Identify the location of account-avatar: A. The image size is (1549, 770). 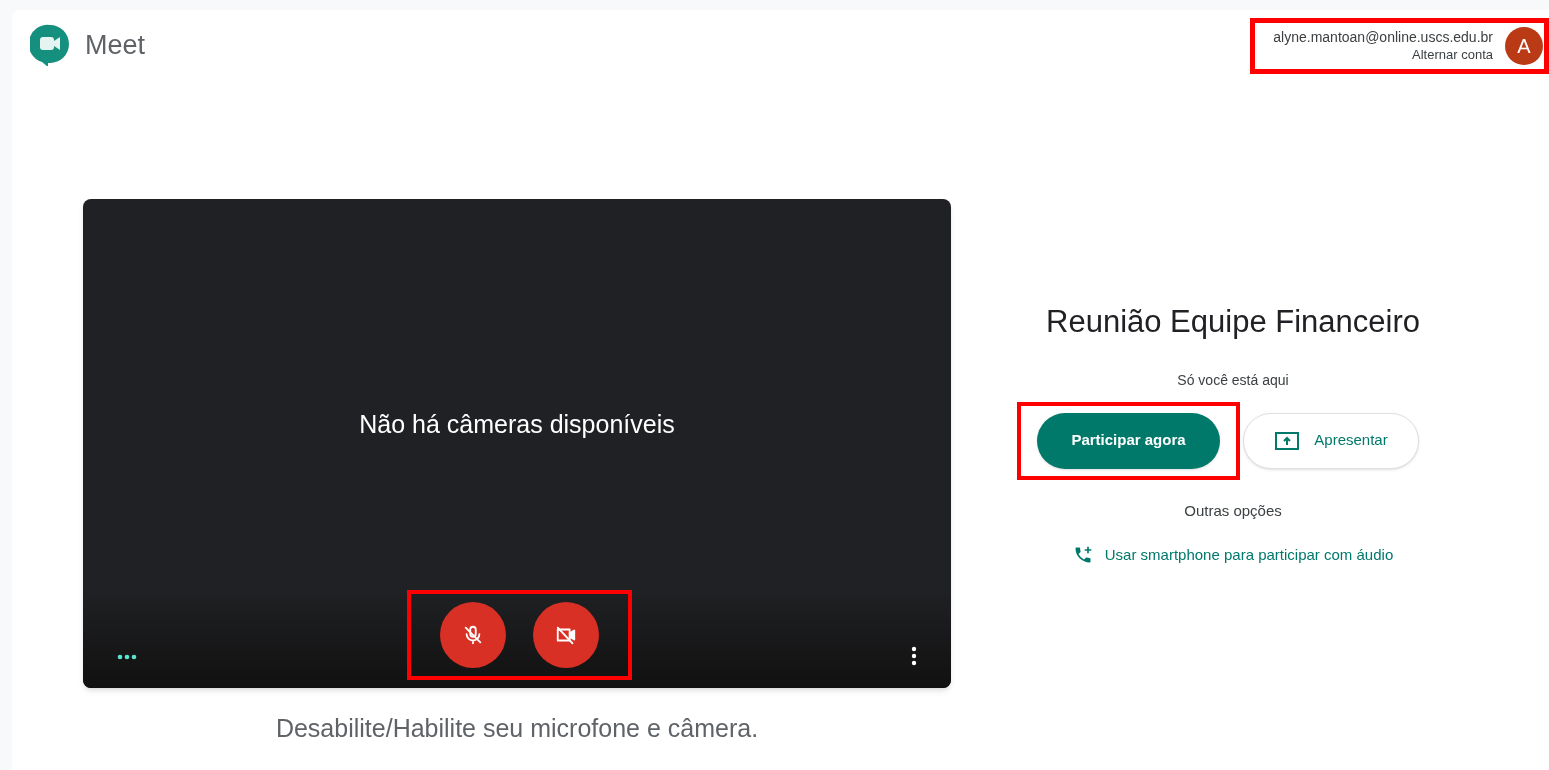
(1524, 46).